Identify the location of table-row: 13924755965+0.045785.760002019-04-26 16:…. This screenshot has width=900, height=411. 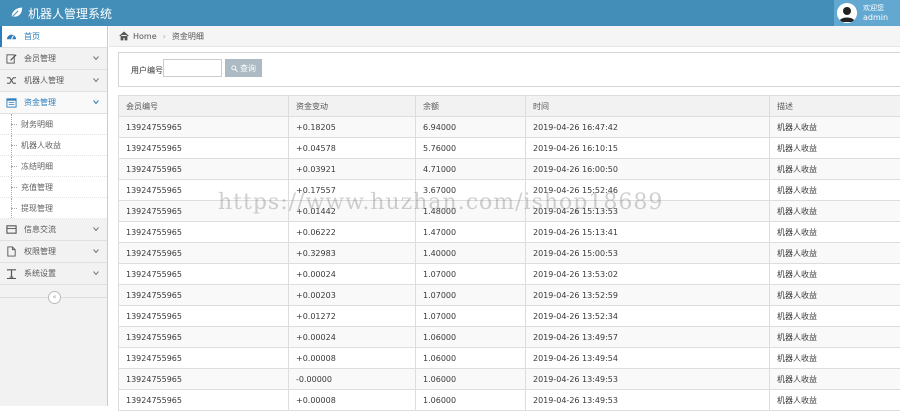
(509, 148).